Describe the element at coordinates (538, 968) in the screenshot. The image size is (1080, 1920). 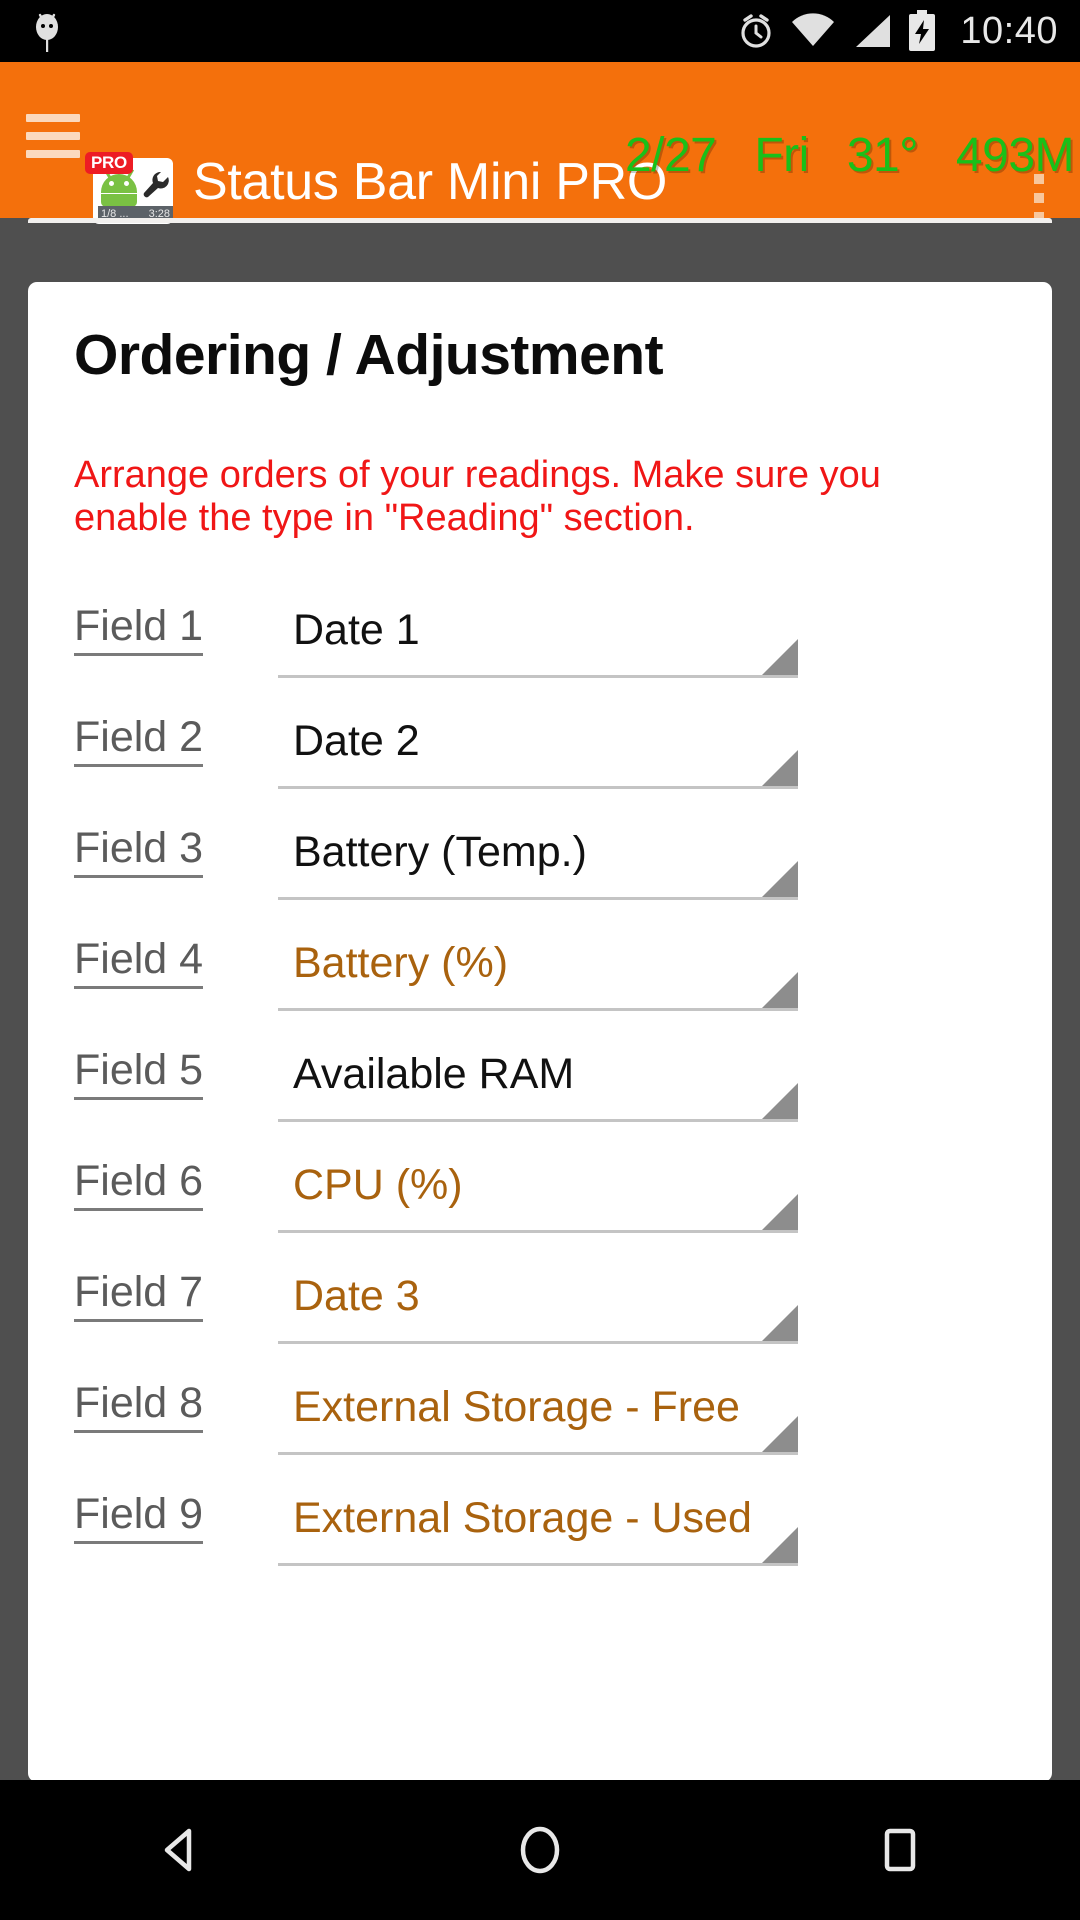
I see `field-spinner: Battery (%)` at that location.